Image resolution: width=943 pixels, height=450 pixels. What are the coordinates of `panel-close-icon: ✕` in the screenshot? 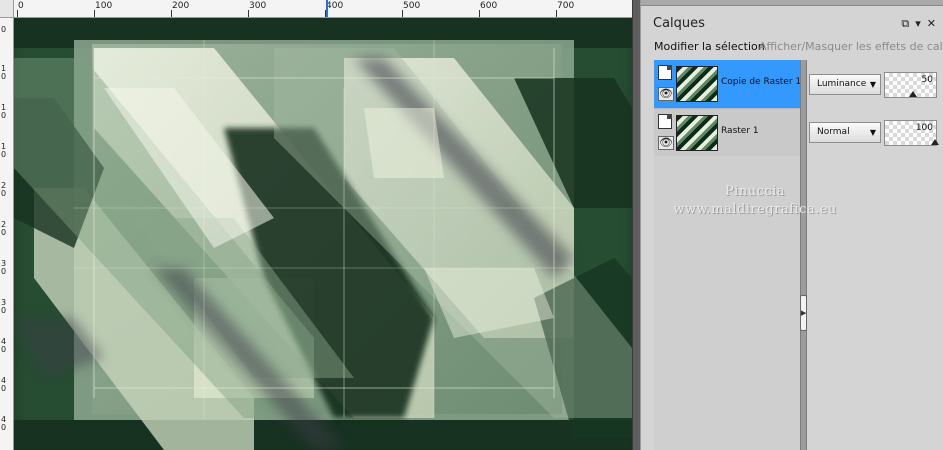 It's located at (931, 24).